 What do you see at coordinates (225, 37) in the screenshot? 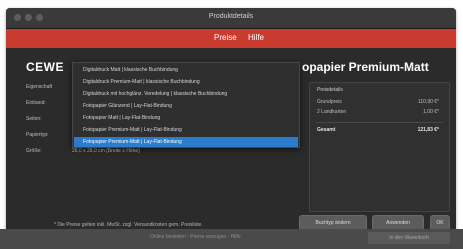
I see `menu-preise: Preise` at bounding box center [225, 37].